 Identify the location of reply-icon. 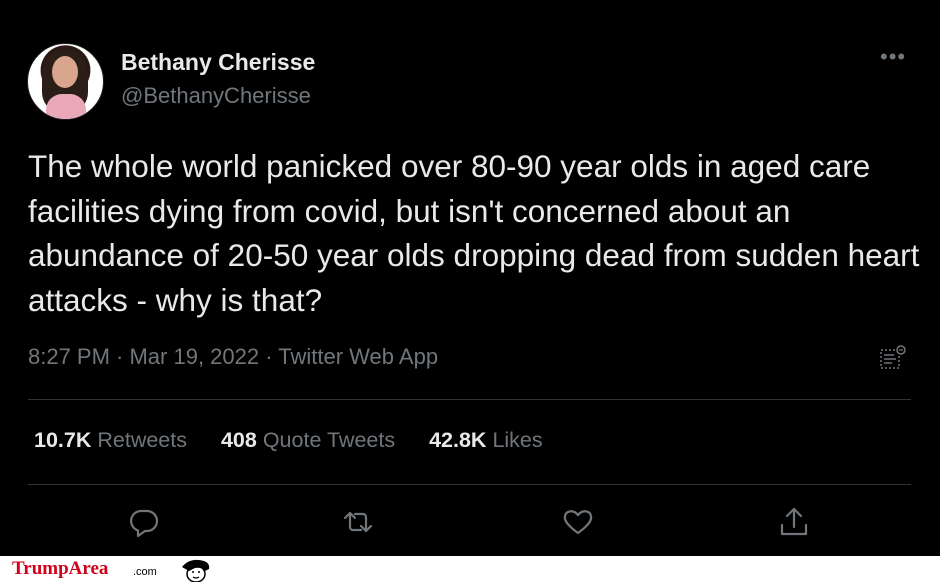
(144, 522).